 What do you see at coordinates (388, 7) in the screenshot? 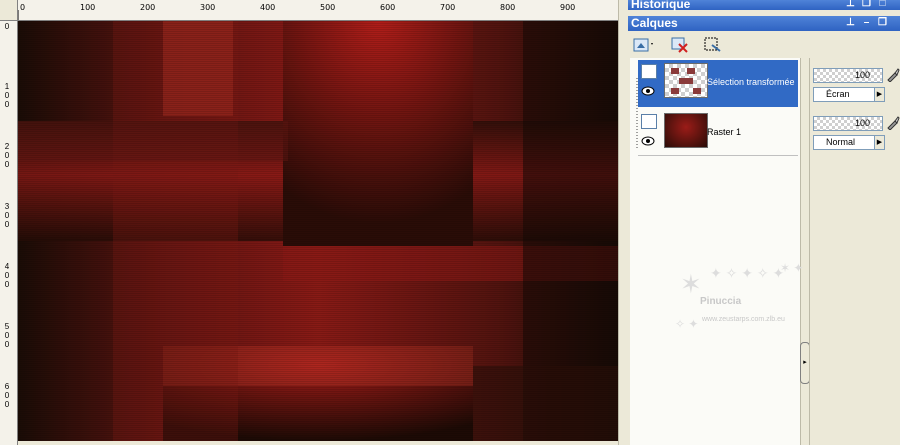
I see `ruler-label-600: 600` at bounding box center [388, 7].